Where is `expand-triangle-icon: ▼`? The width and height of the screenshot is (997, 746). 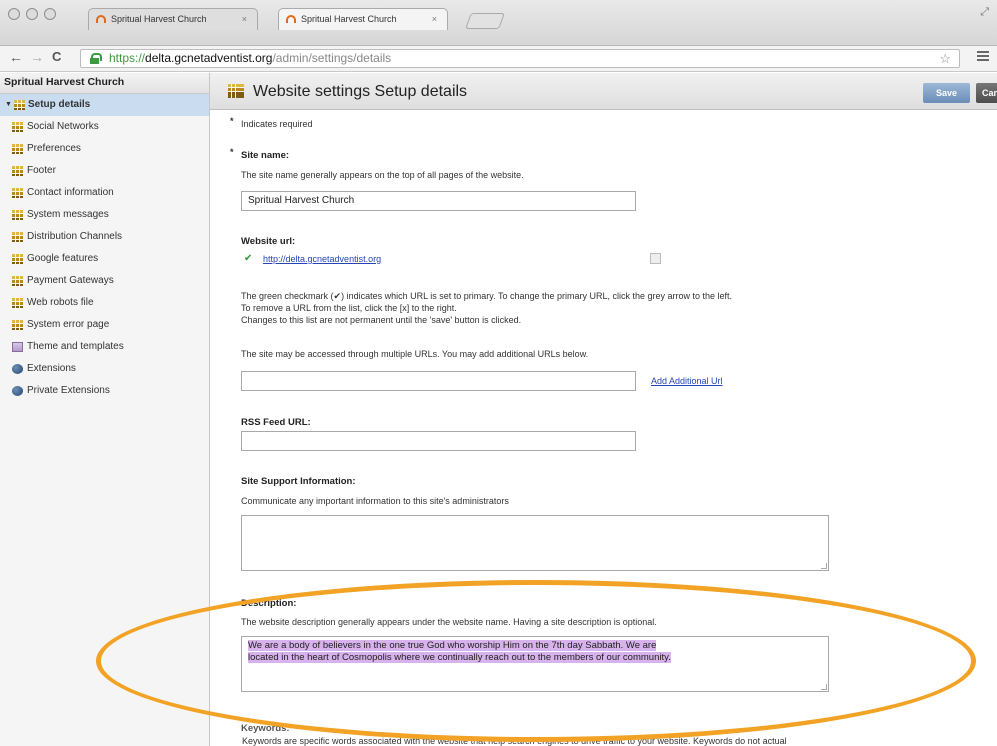
expand-triangle-icon: ▼ is located at coordinates (8, 105).